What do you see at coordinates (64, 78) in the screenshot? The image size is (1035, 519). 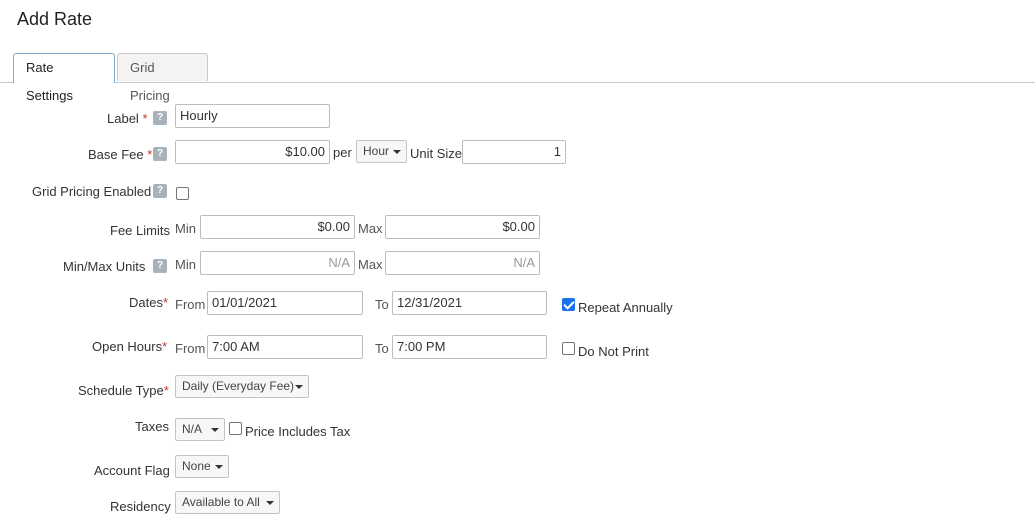 I see `tab-rate-settings: Rate Settings` at bounding box center [64, 78].